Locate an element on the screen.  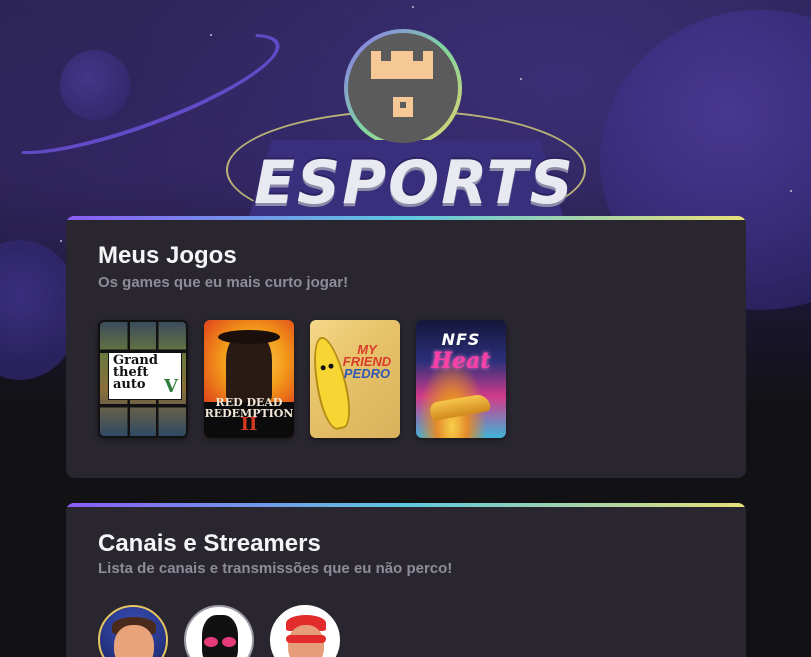
game-cover-gta-v: Grand theft auto V is located at coordinates (143, 379).